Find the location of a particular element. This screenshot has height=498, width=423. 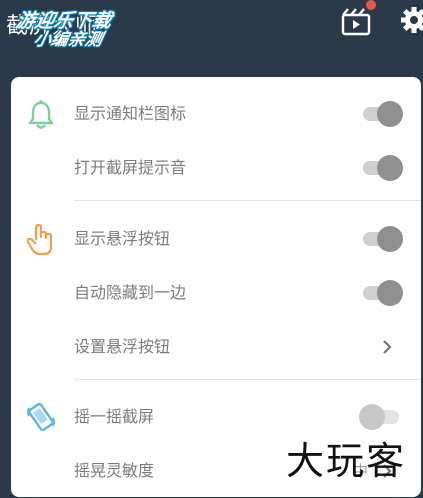

watermark-line1: 游迎乐下载 is located at coordinates (63, 21).